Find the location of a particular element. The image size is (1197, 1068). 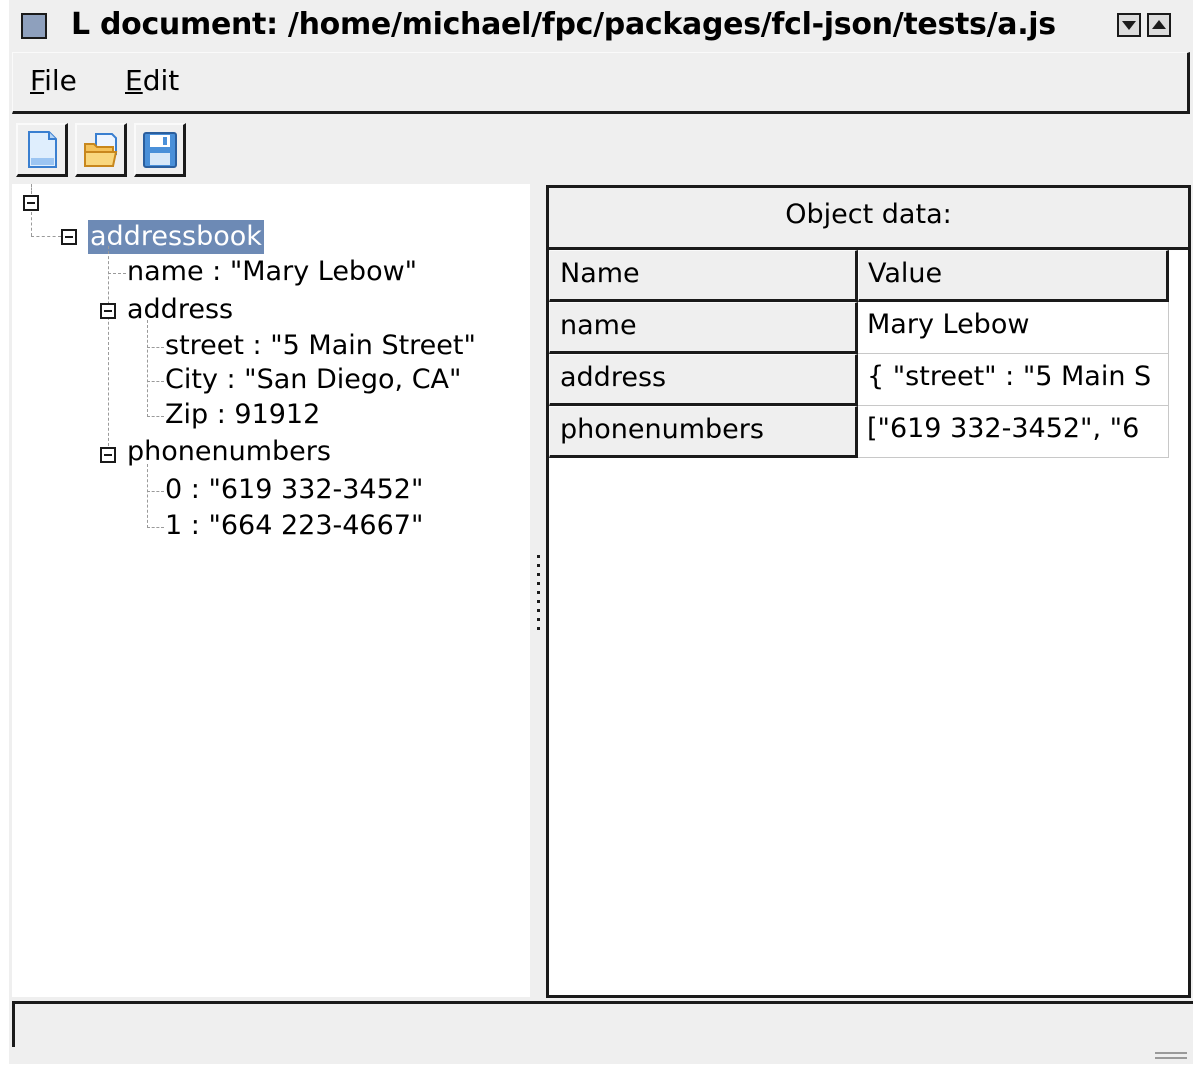

save-button is located at coordinates (160, 150).